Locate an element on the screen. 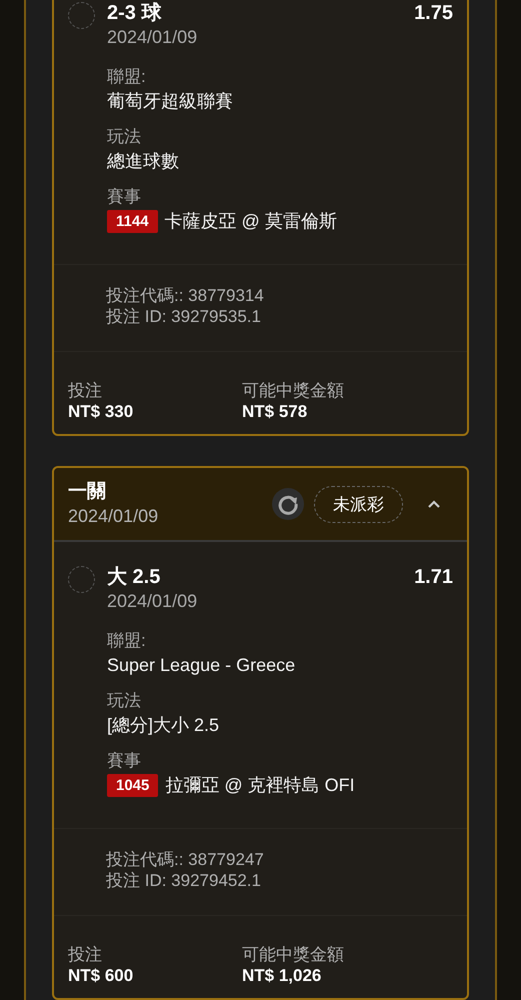 The image size is (521, 1000). event-id-badge: 1045 is located at coordinates (132, 785).